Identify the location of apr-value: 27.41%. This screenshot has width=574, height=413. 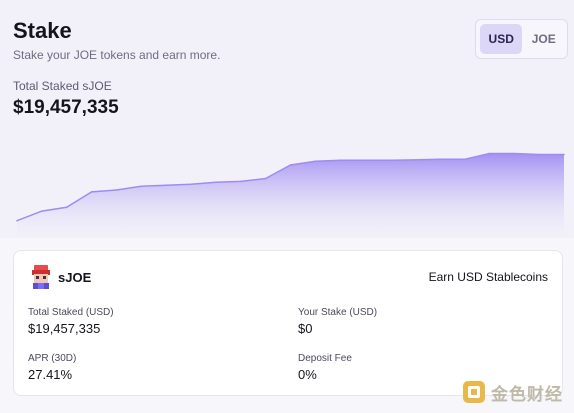
(50, 374).